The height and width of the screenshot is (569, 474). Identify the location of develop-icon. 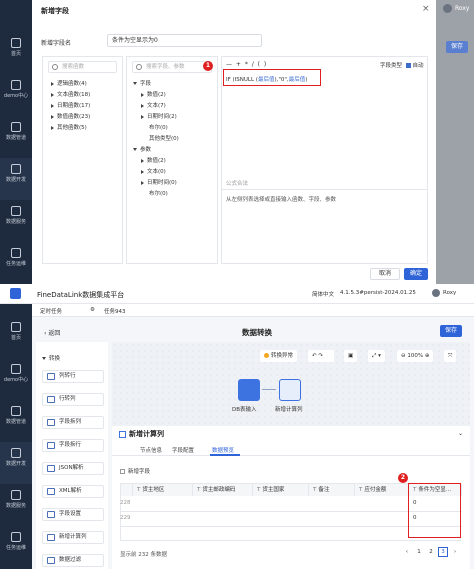
(16, 169).